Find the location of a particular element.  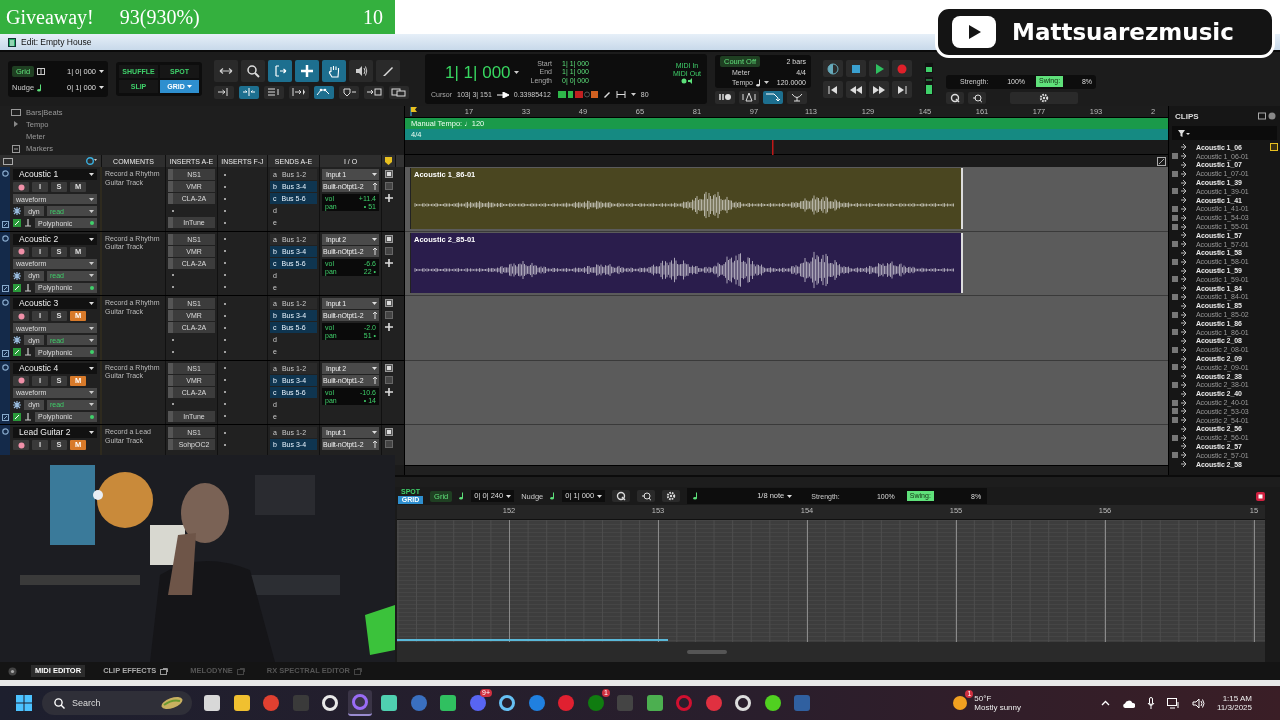

taskbar-app-button is located at coordinates (359, 703).